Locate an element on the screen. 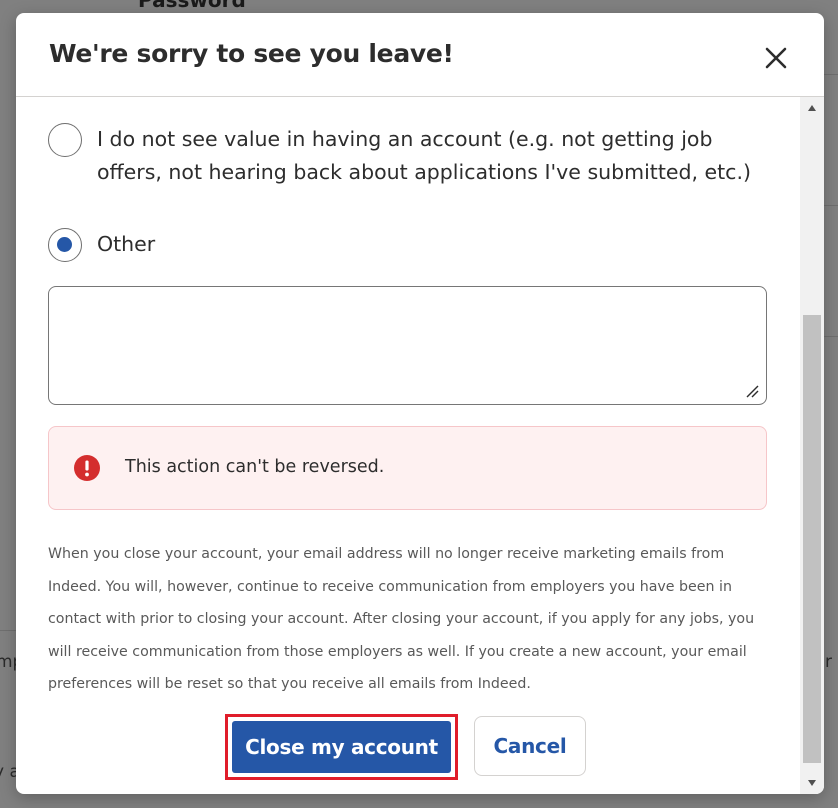  background-heading: Password is located at coordinates (192, 6).